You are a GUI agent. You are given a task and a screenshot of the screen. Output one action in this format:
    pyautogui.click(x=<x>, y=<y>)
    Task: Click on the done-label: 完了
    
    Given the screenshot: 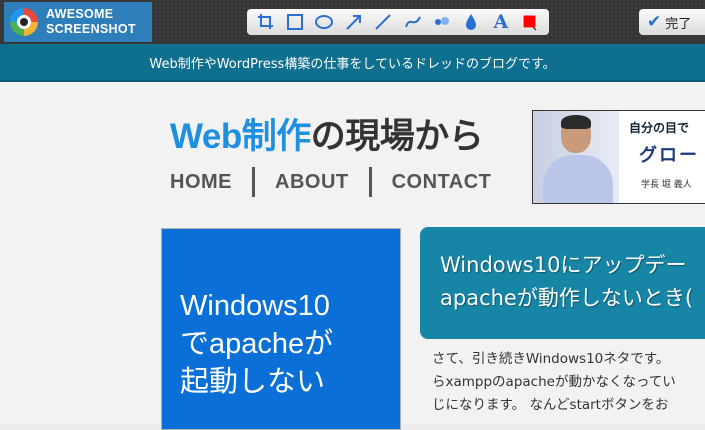 What is the action you would take?
    pyautogui.click(x=678, y=24)
    